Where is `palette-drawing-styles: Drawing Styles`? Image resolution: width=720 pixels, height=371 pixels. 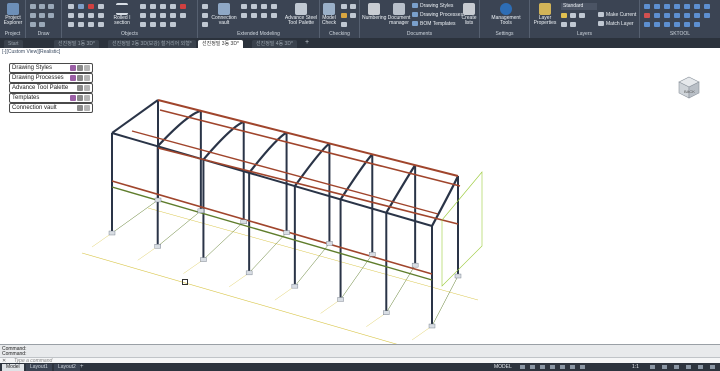 palette-drawing-styles: Drawing Styles is located at coordinates (51, 68).